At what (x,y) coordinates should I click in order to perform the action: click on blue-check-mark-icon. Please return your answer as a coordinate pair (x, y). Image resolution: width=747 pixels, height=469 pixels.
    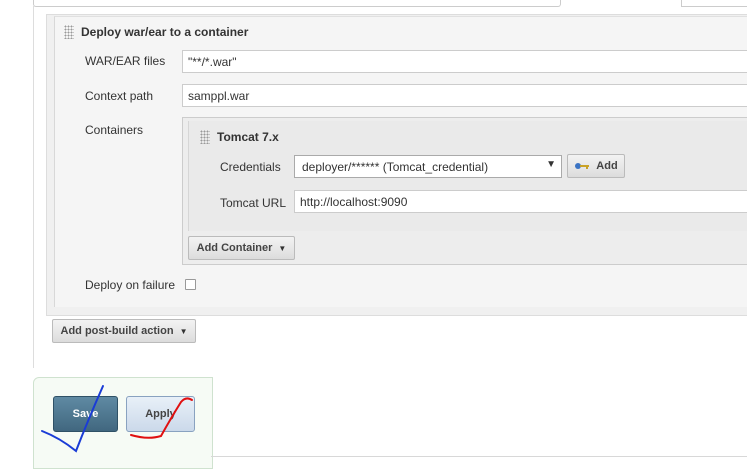
    Looking at the image, I should click on (72, 419).